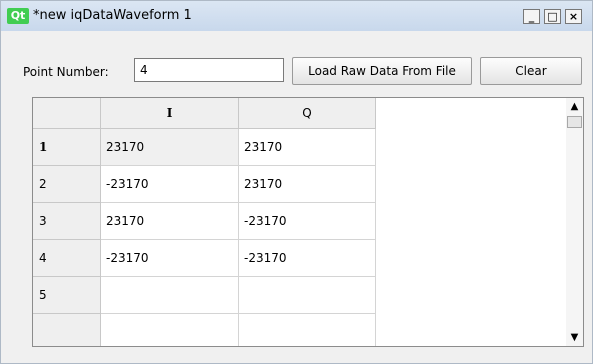  What do you see at coordinates (170, 113) in the screenshot?
I see `column-header-i: I` at bounding box center [170, 113].